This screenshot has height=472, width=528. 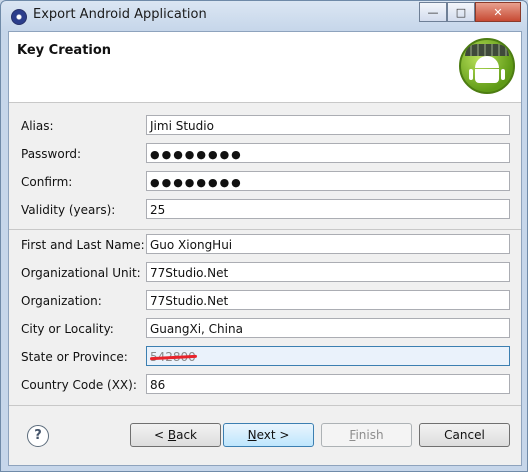 I want to click on city-field: GuangXi, China, so click(x=328, y=328).